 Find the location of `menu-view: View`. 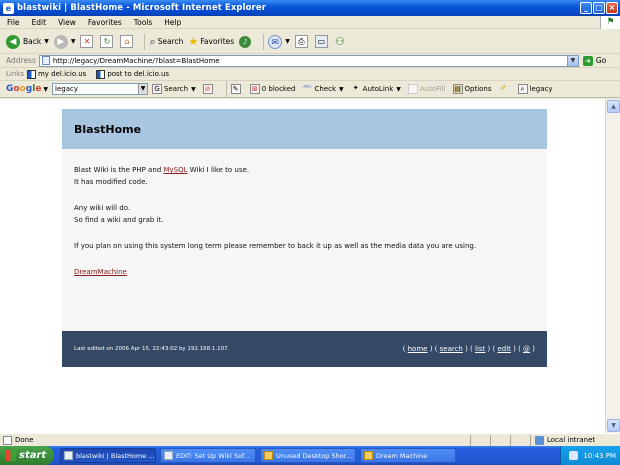

menu-view: View is located at coordinates (66, 22).